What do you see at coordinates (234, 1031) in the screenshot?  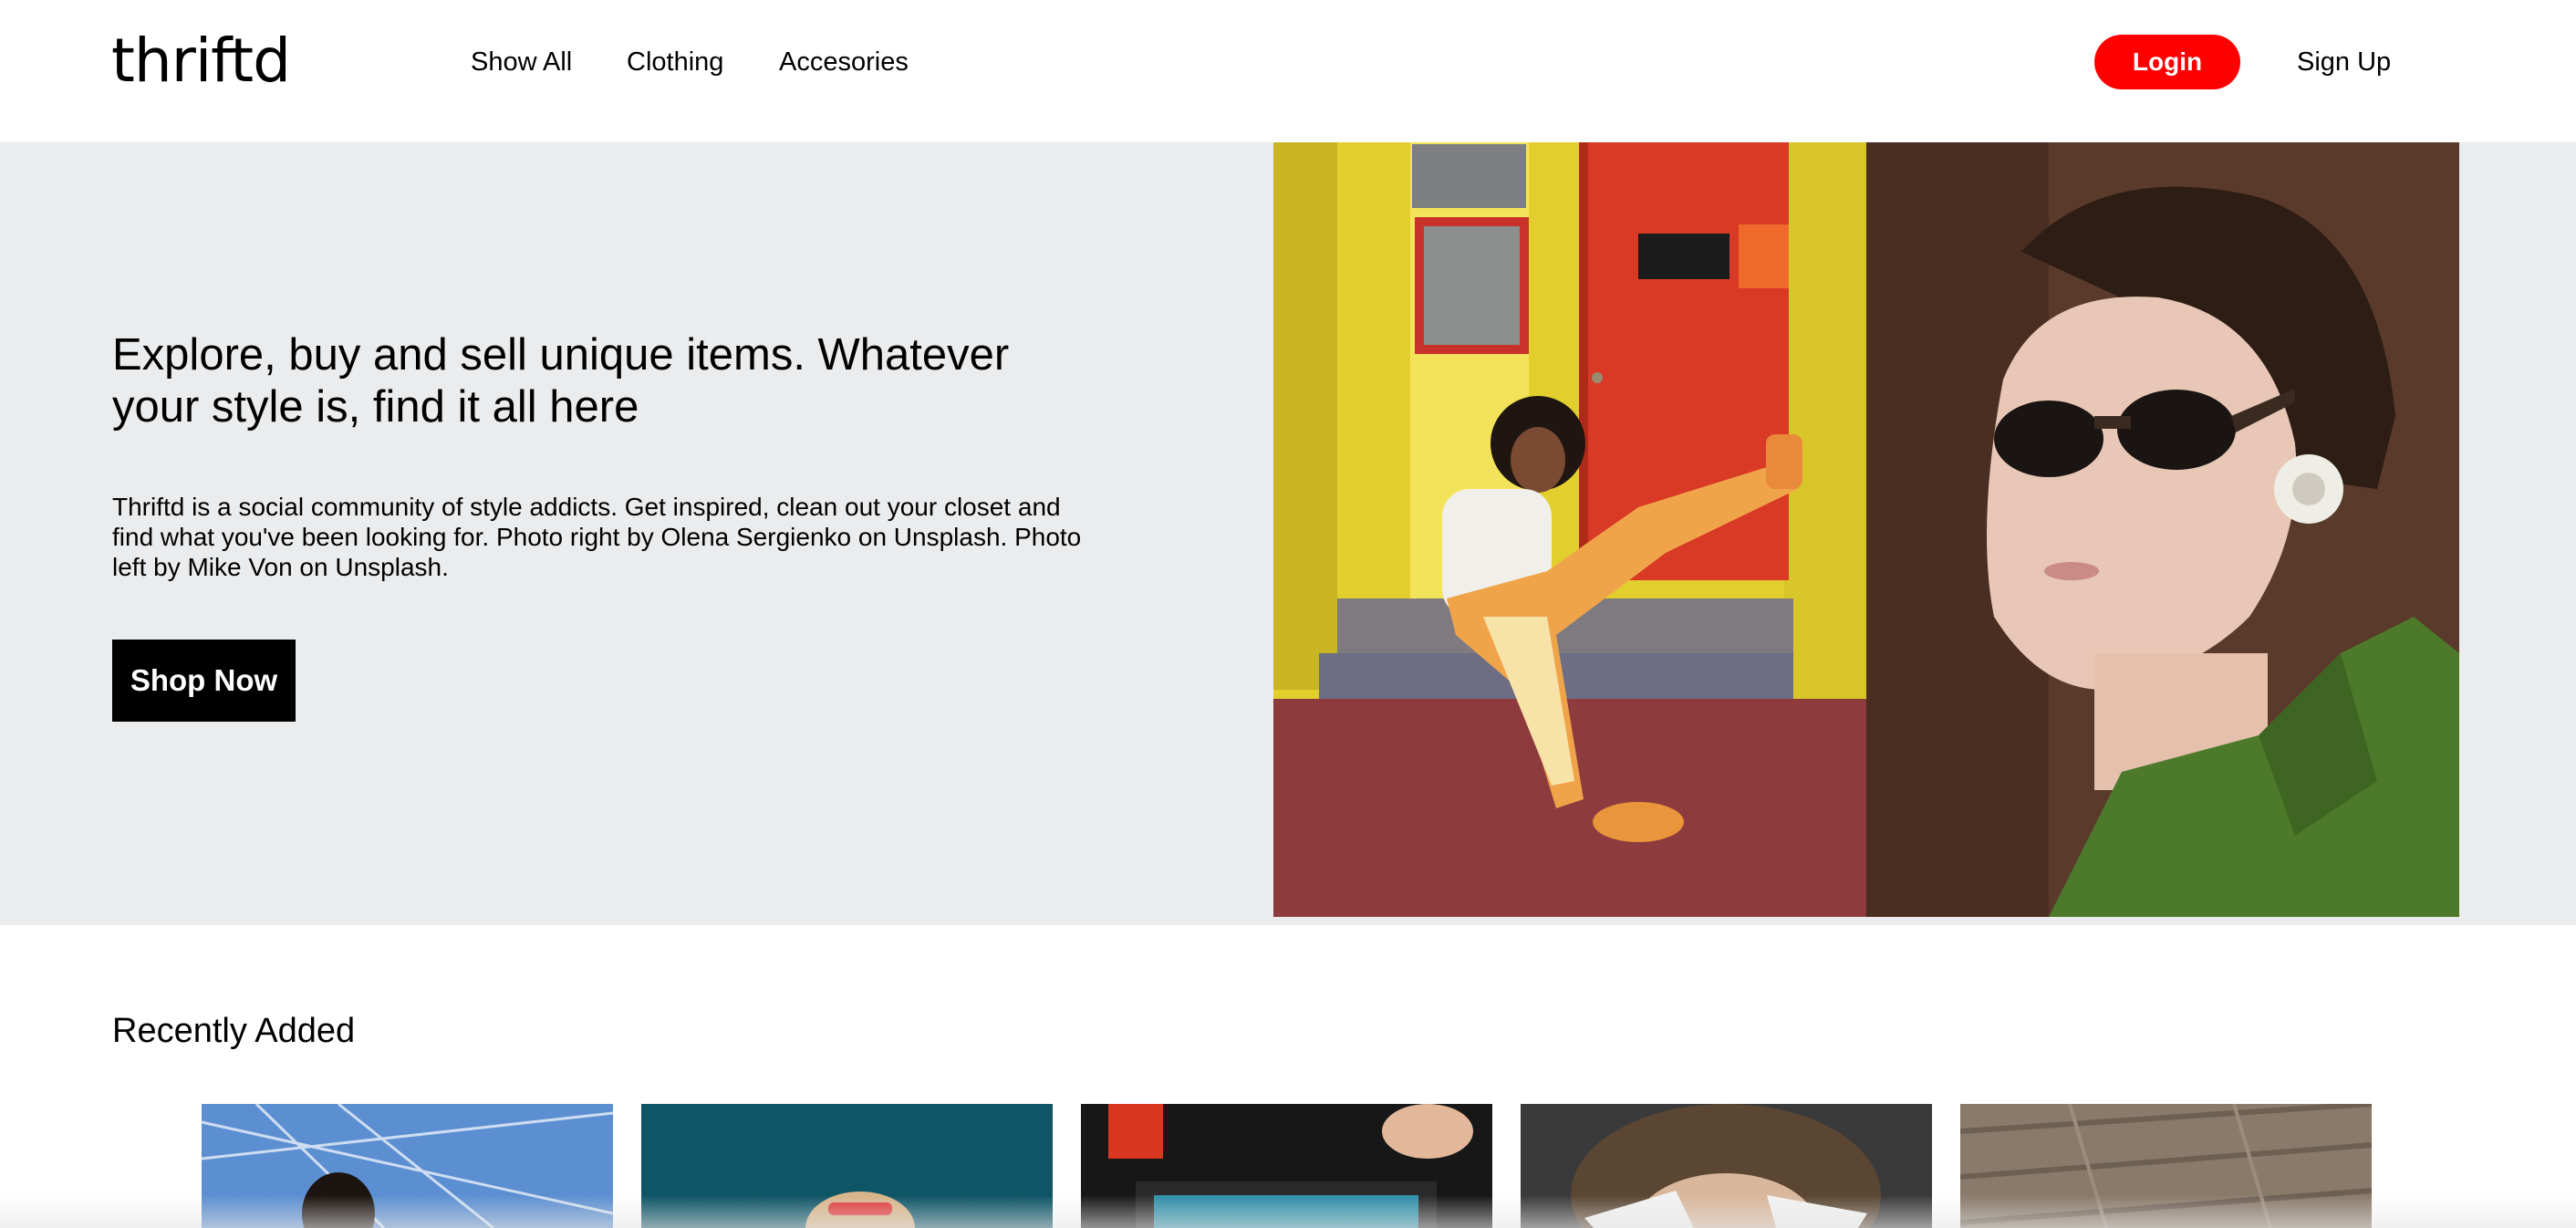 I see `recently-added-title: Recently Added` at bounding box center [234, 1031].